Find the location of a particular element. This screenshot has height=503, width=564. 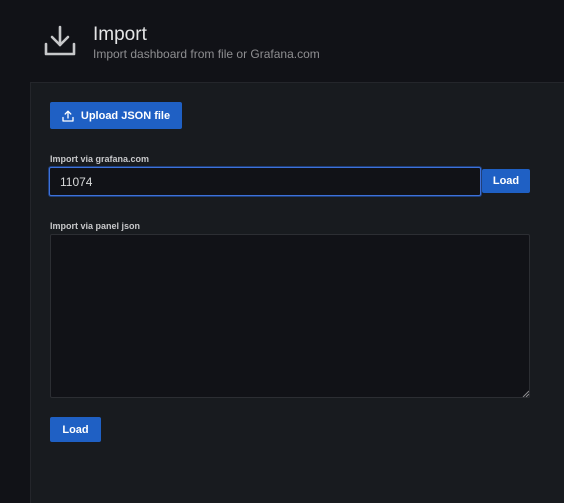

panel-json-label: Import via panel json is located at coordinates (95, 226).